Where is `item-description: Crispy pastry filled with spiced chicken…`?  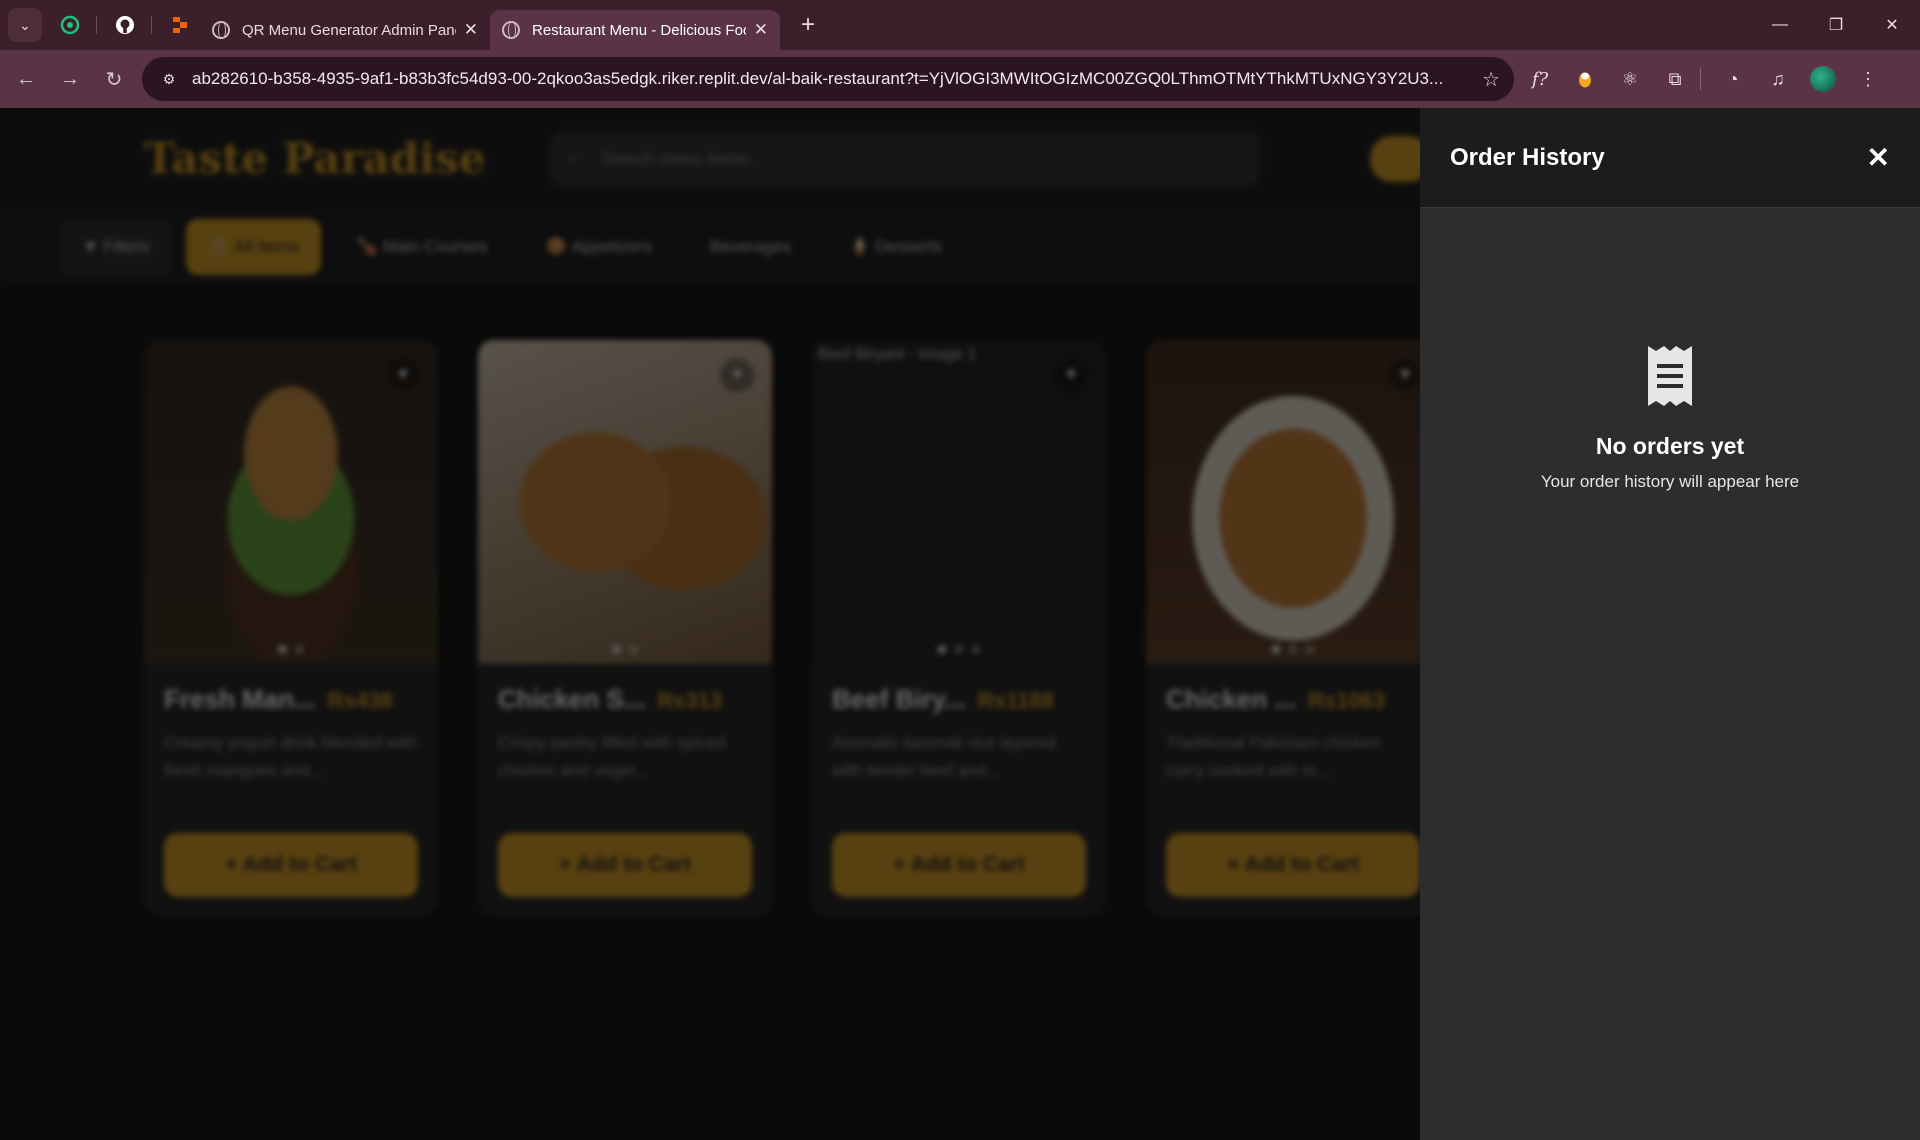 item-description: Crispy pastry filled with spiced chicken… is located at coordinates (612, 756).